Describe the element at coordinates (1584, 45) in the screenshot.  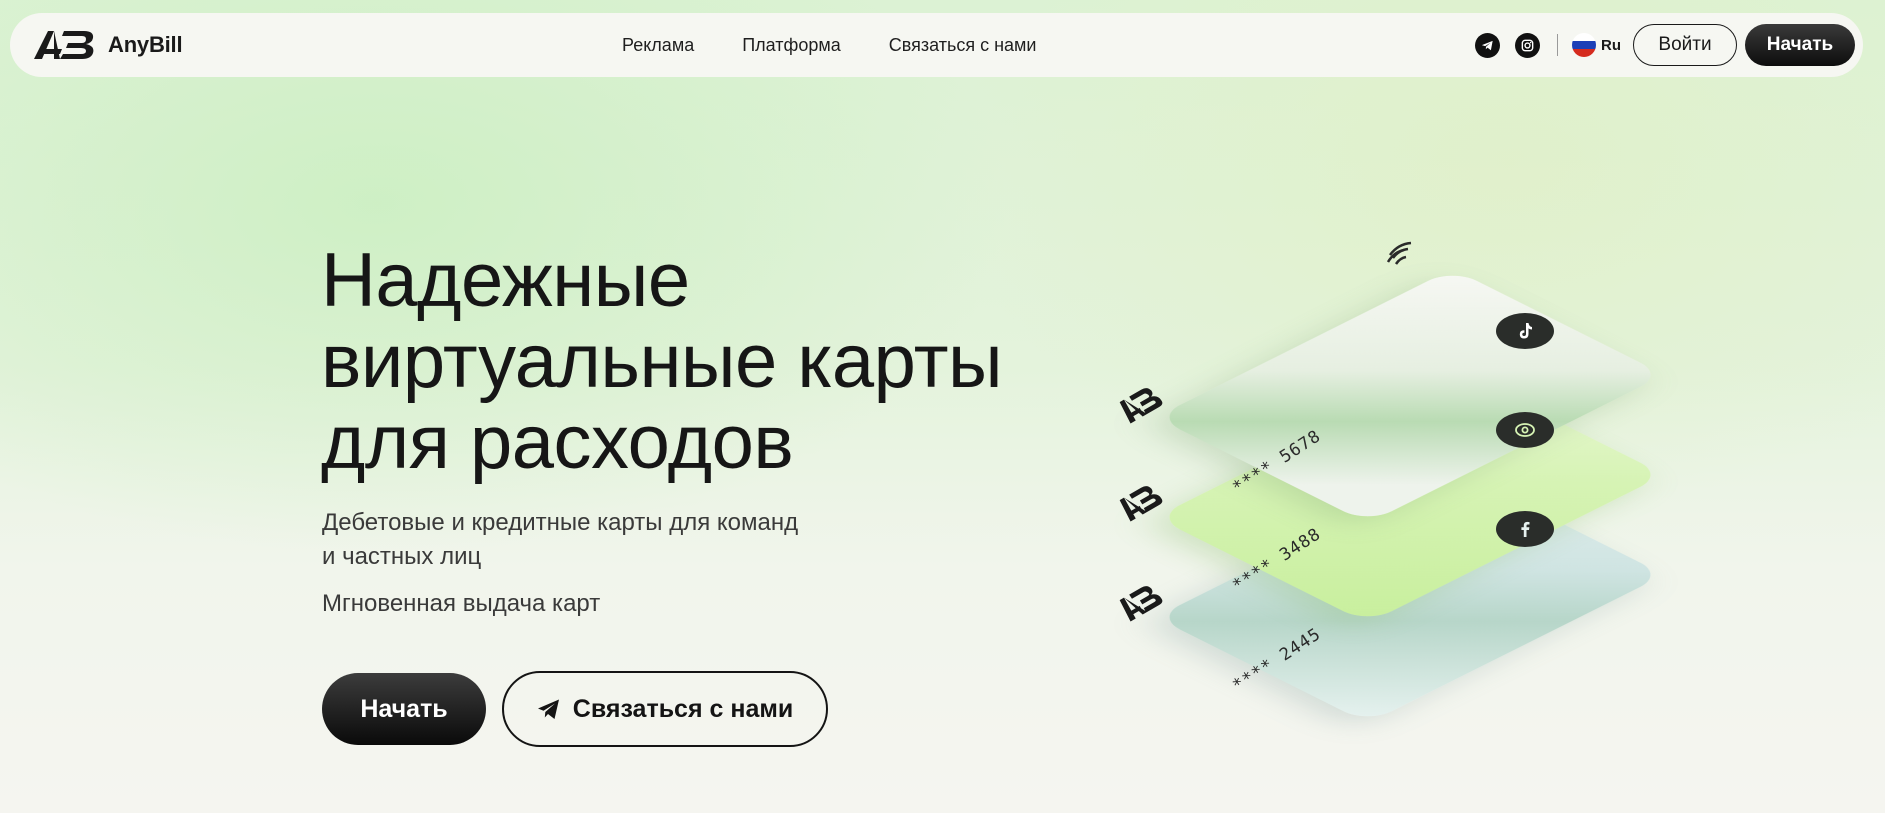
I see `russia-flag-icon` at that location.